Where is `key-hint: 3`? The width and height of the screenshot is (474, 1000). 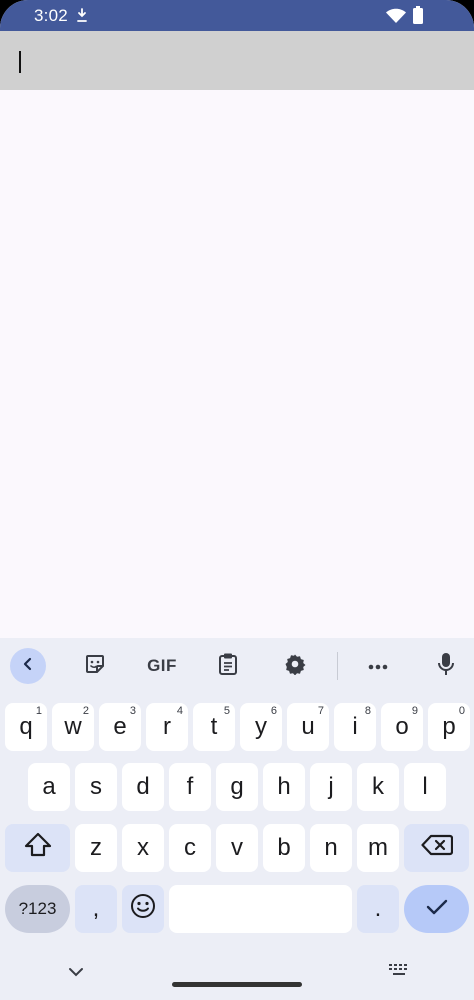 key-hint: 3 is located at coordinates (132, 711).